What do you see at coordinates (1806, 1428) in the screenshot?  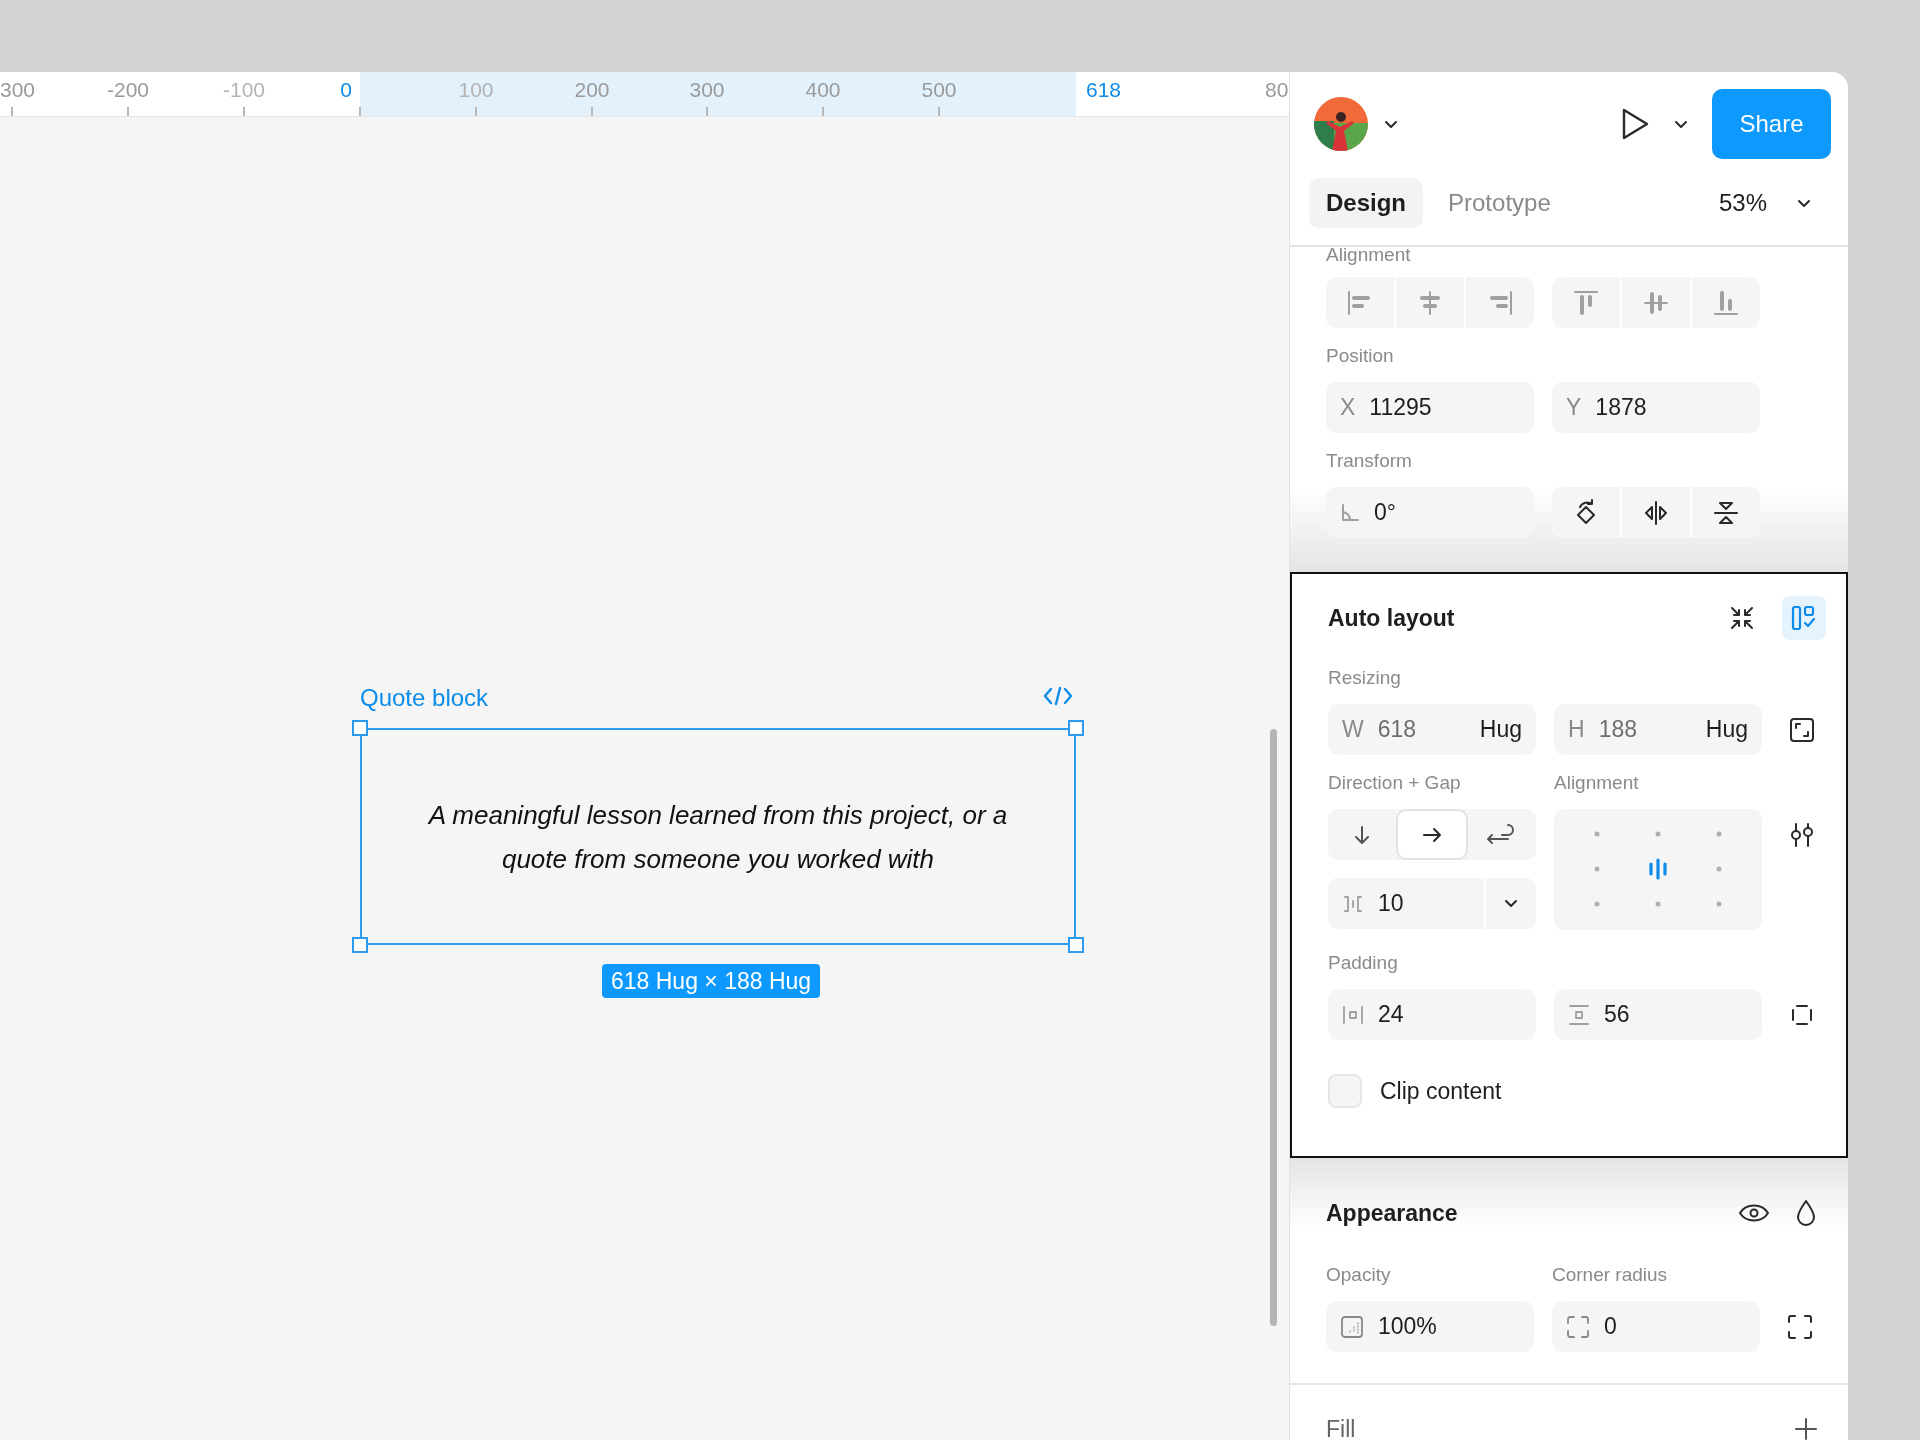 I see `plus-icon` at bounding box center [1806, 1428].